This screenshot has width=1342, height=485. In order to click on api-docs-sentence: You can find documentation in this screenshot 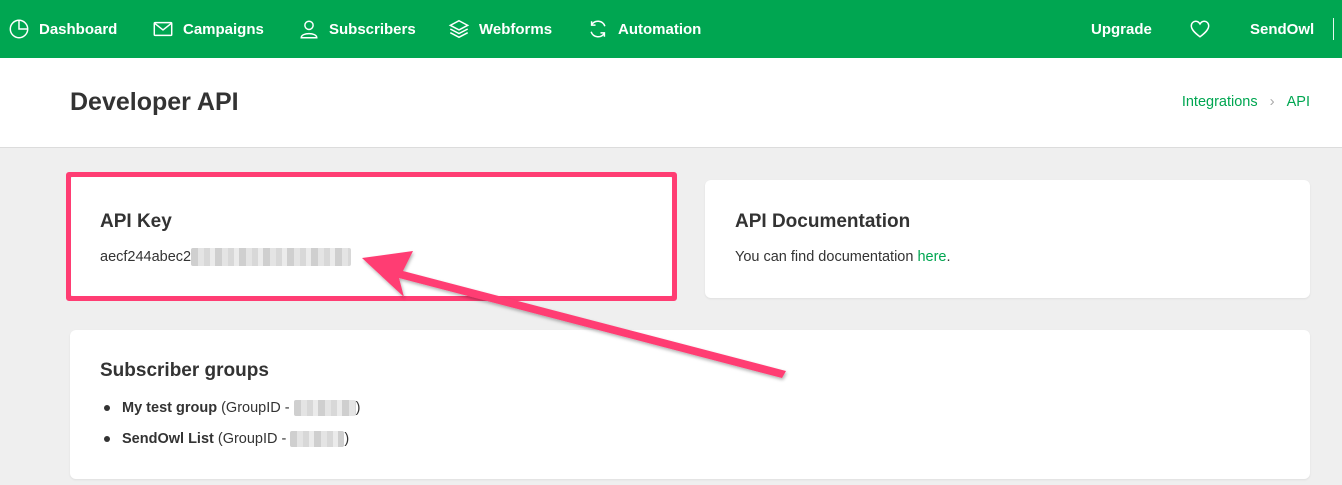, I will do `click(826, 257)`.